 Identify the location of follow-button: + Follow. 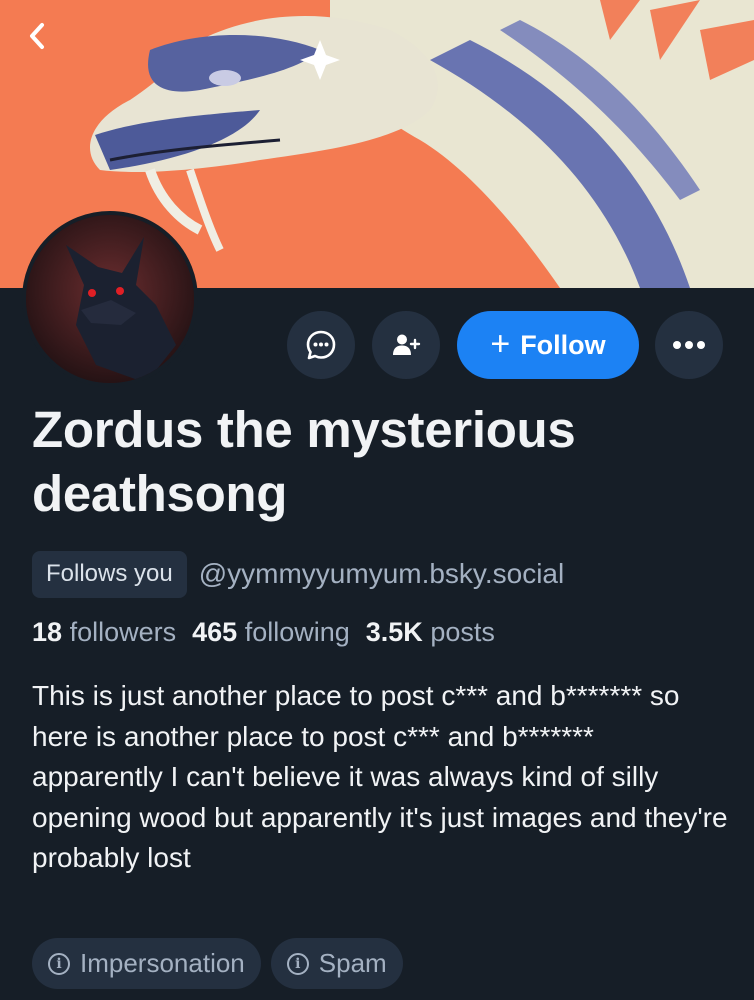
(548, 345).